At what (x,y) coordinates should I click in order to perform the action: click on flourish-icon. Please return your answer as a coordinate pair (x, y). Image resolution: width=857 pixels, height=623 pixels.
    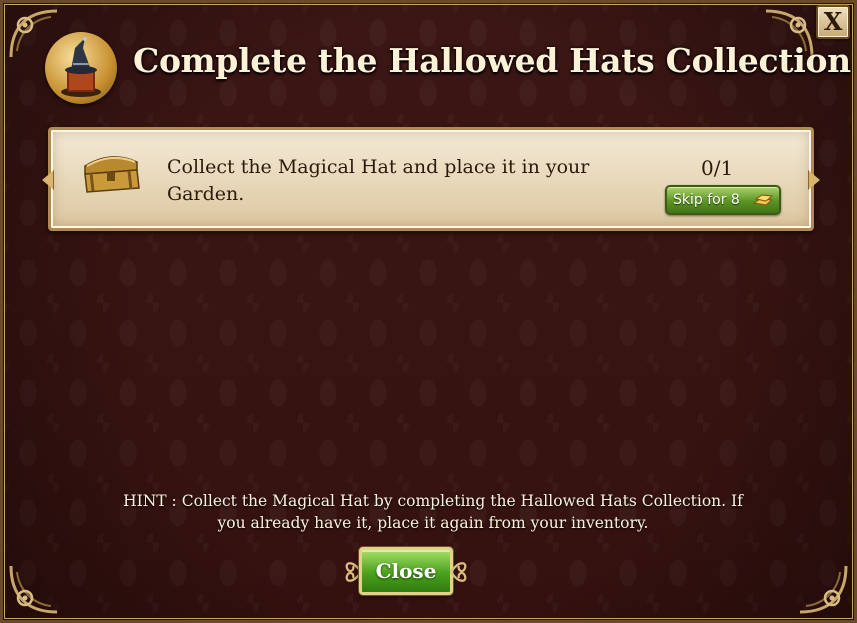
    Looking at the image, I should click on (460, 572).